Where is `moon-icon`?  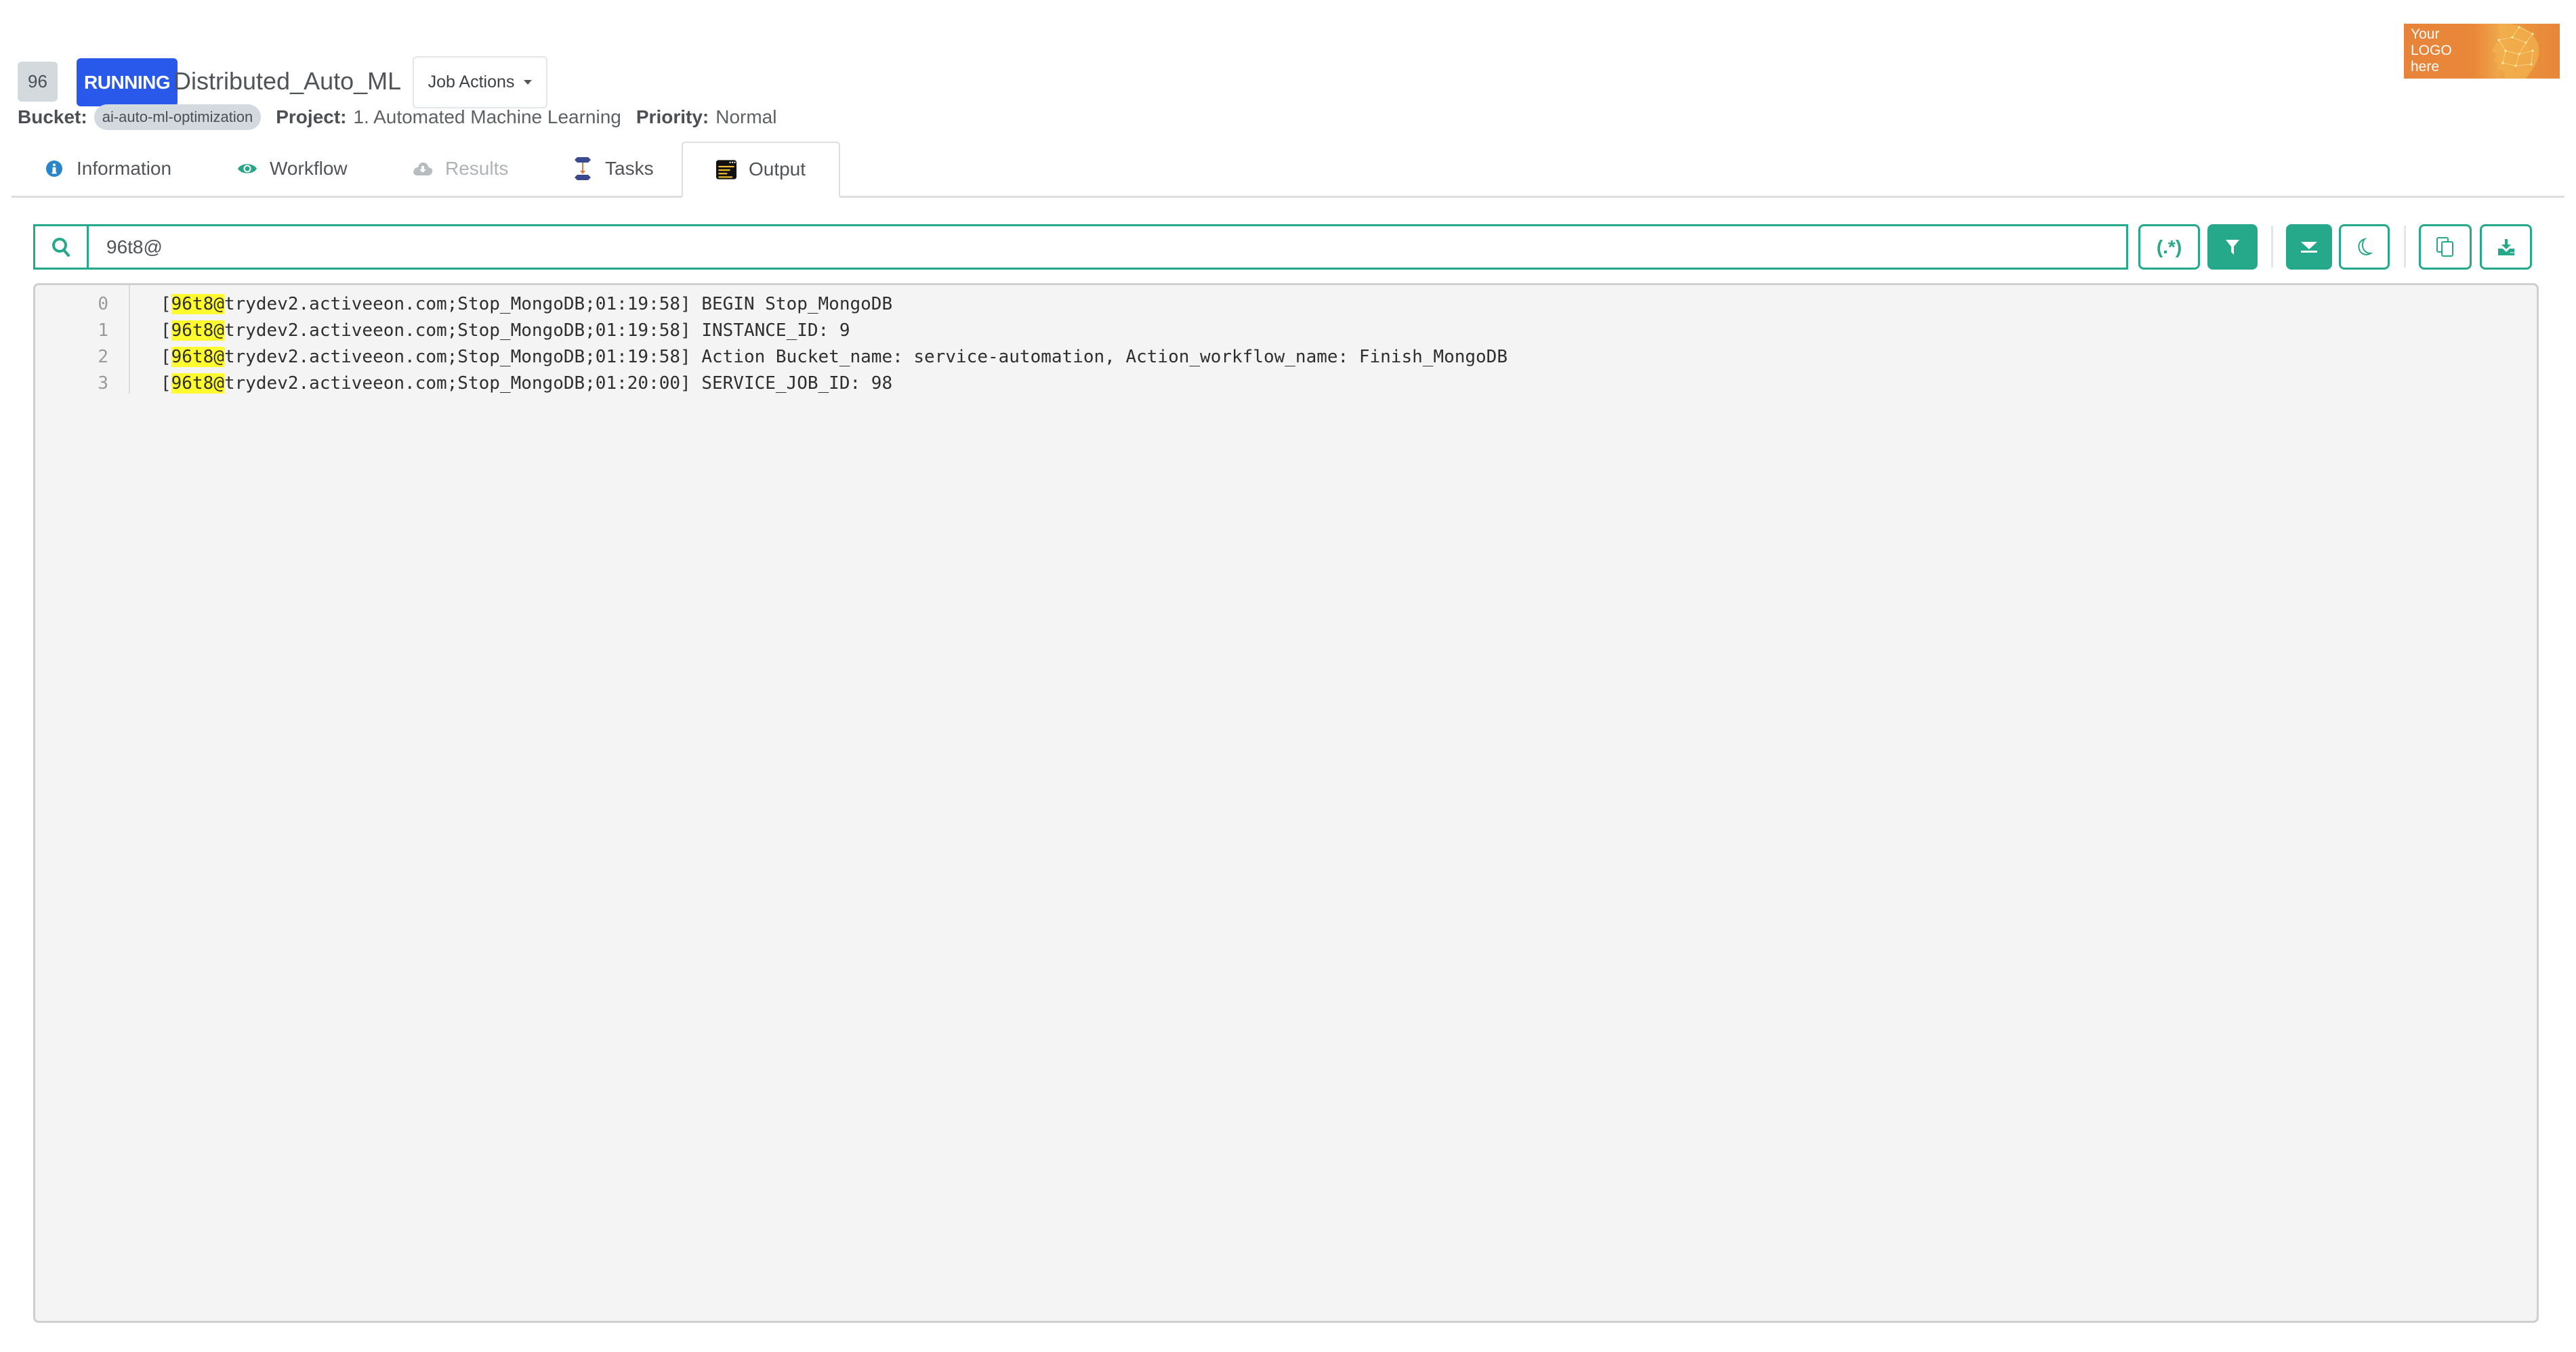
moon-icon is located at coordinates (2365, 246).